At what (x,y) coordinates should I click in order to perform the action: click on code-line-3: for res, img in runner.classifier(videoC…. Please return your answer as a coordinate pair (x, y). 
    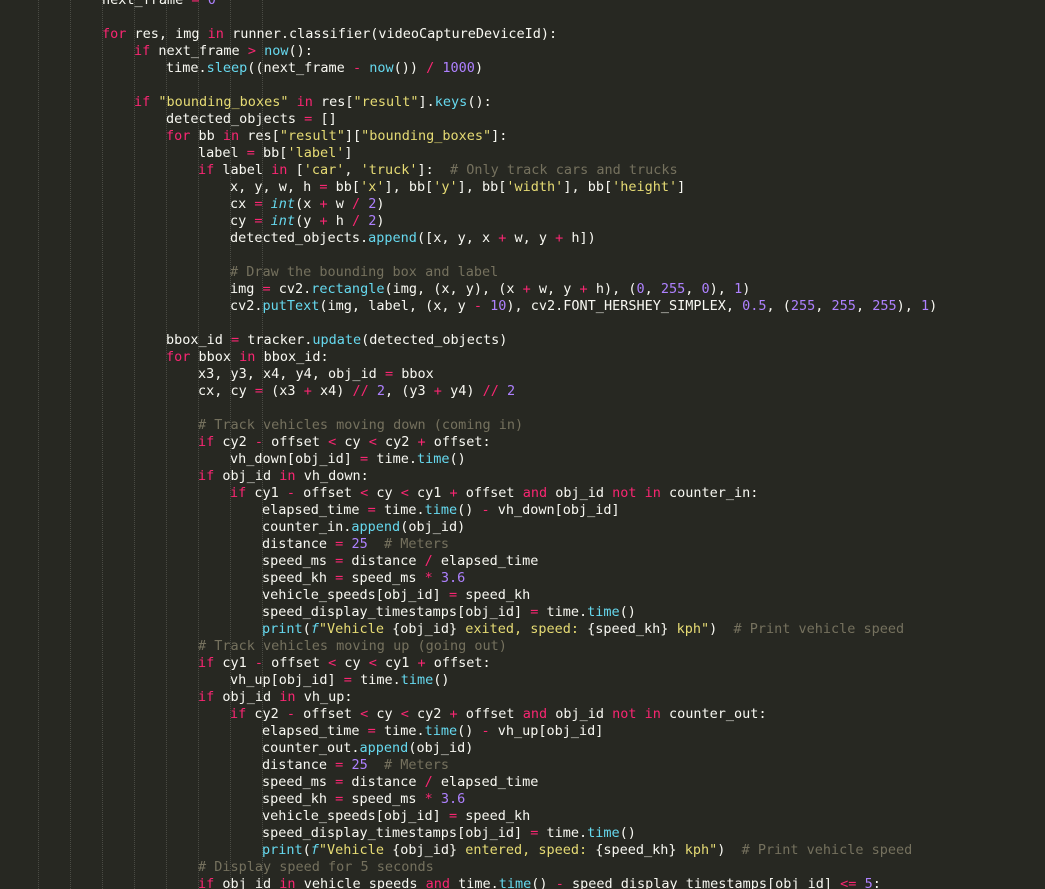
    Looking at the image, I should click on (329, 34).